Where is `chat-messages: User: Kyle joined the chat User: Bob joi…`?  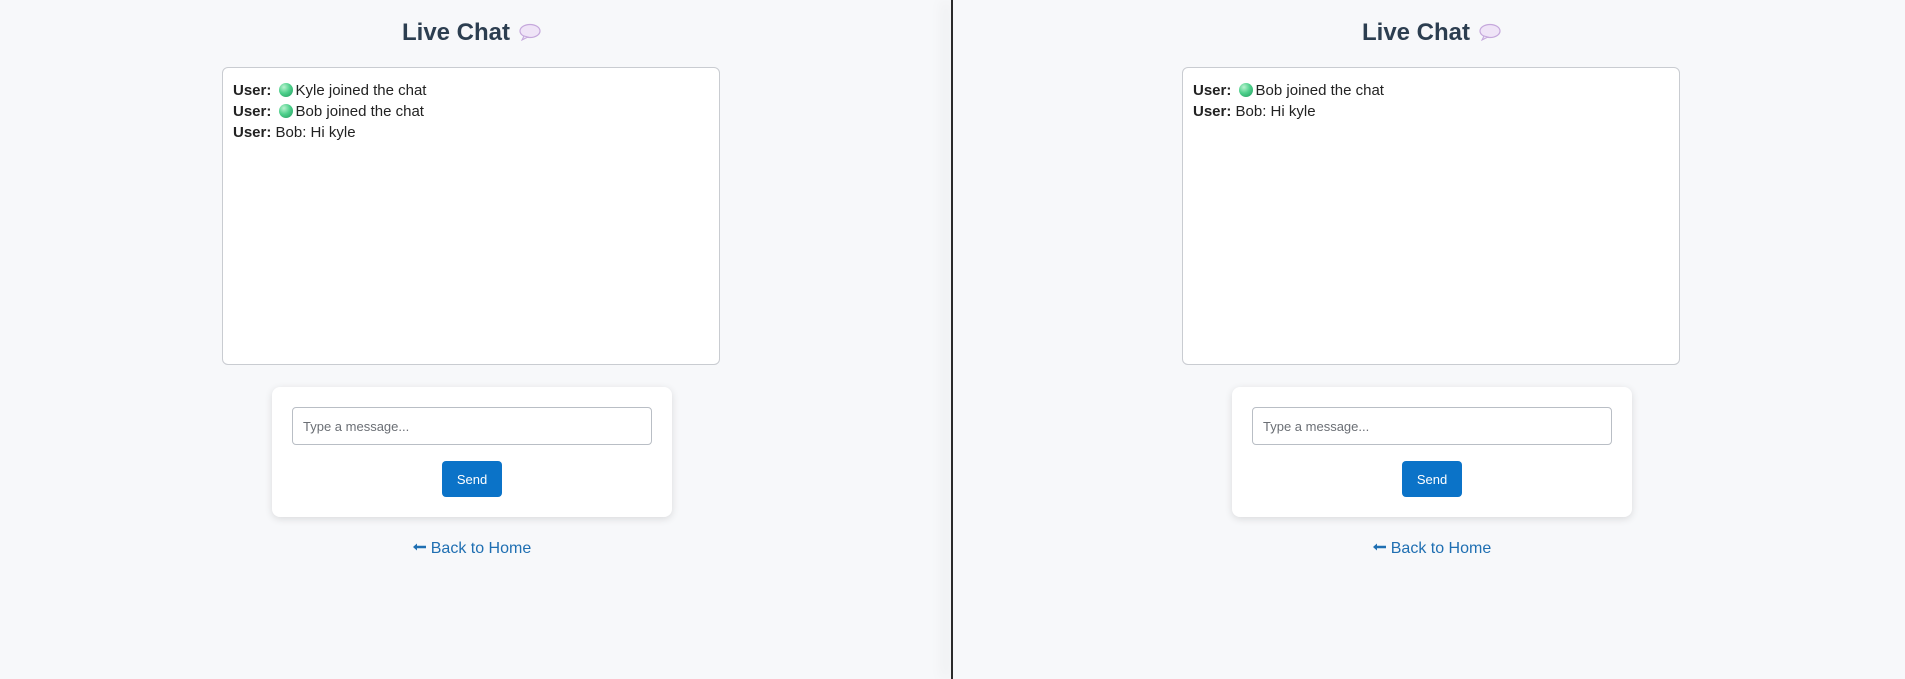 chat-messages: User: Kyle joined the chat User: Bob joi… is located at coordinates (471, 216).